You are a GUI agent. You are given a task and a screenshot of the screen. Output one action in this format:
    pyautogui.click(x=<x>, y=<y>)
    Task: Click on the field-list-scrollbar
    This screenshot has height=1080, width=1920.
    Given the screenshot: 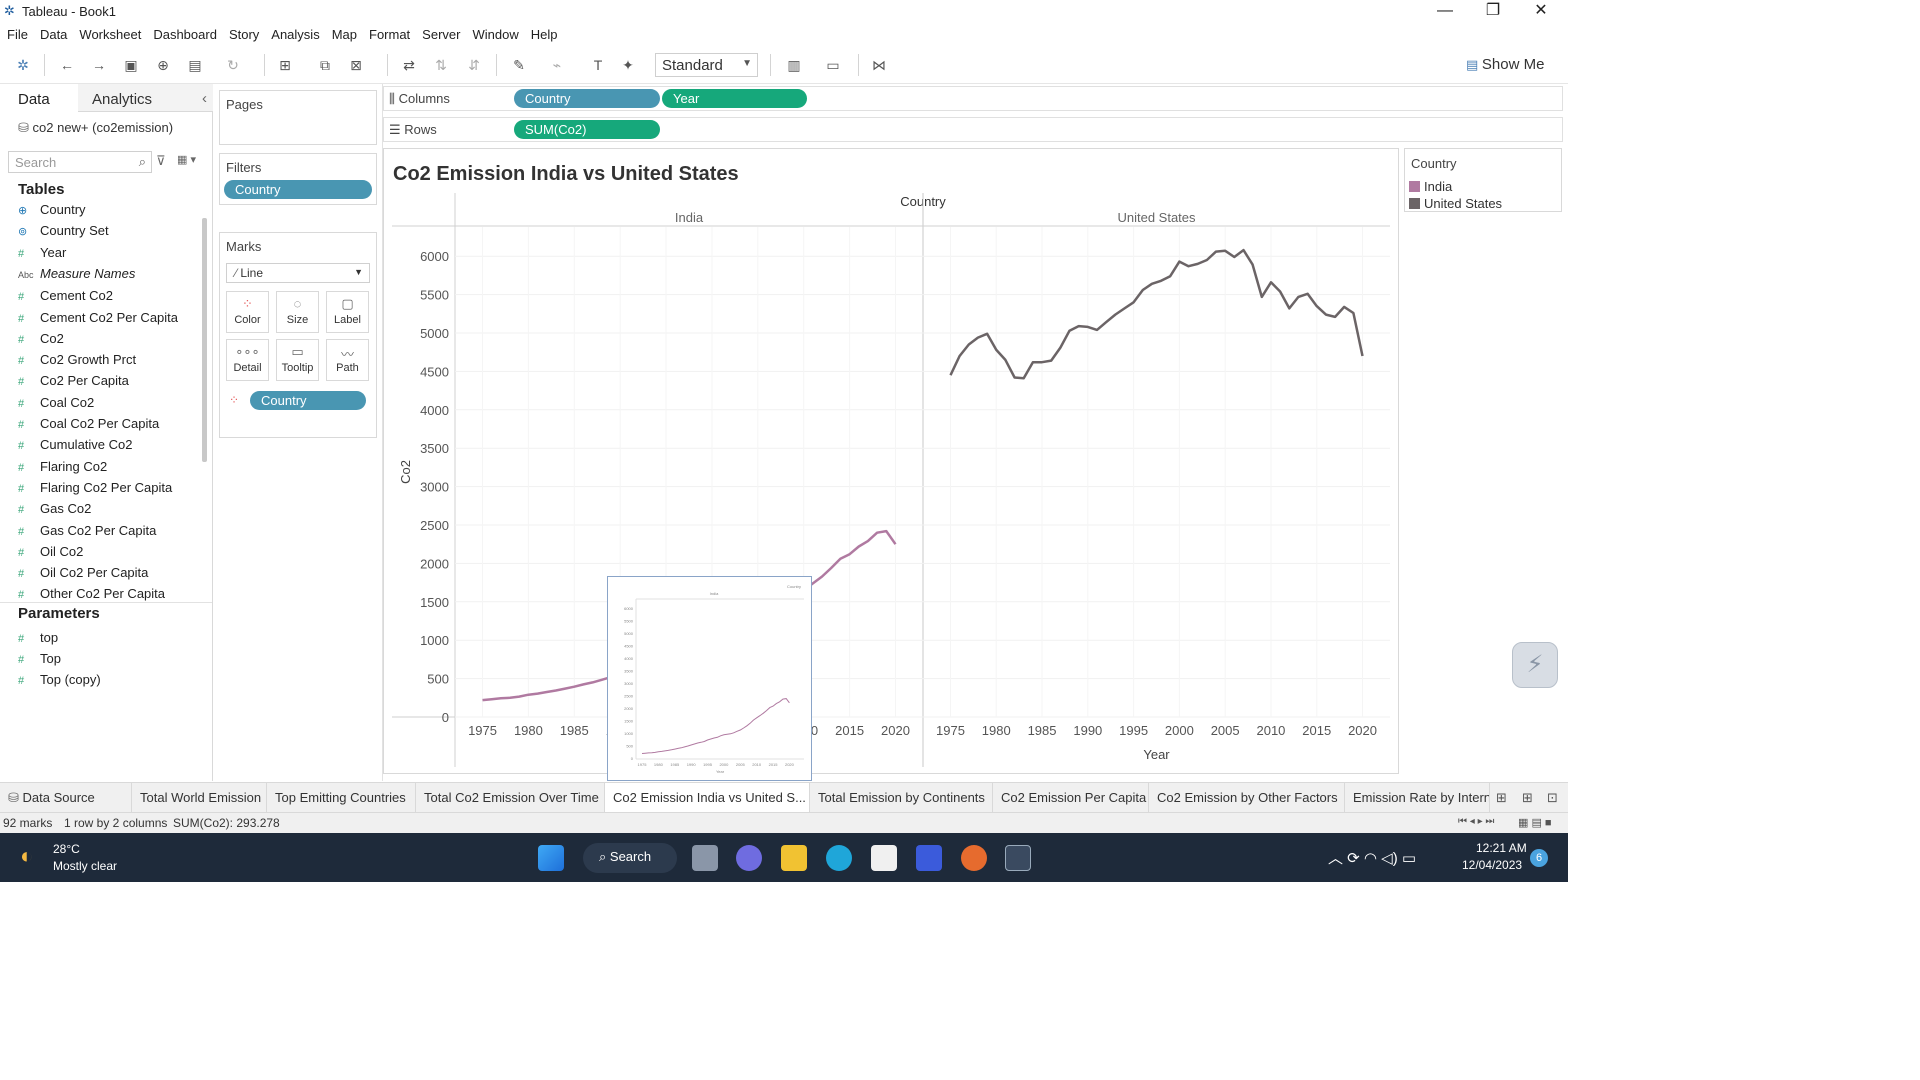 What is the action you would take?
    pyautogui.click(x=204, y=340)
    